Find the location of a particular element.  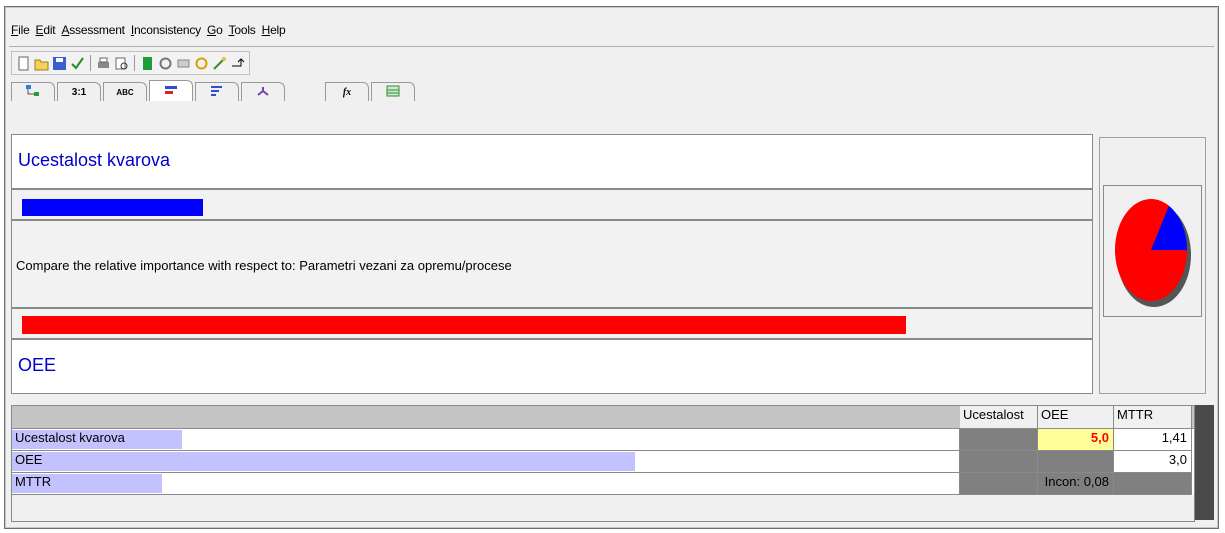

eraser-icon is located at coordinates (183, 63).